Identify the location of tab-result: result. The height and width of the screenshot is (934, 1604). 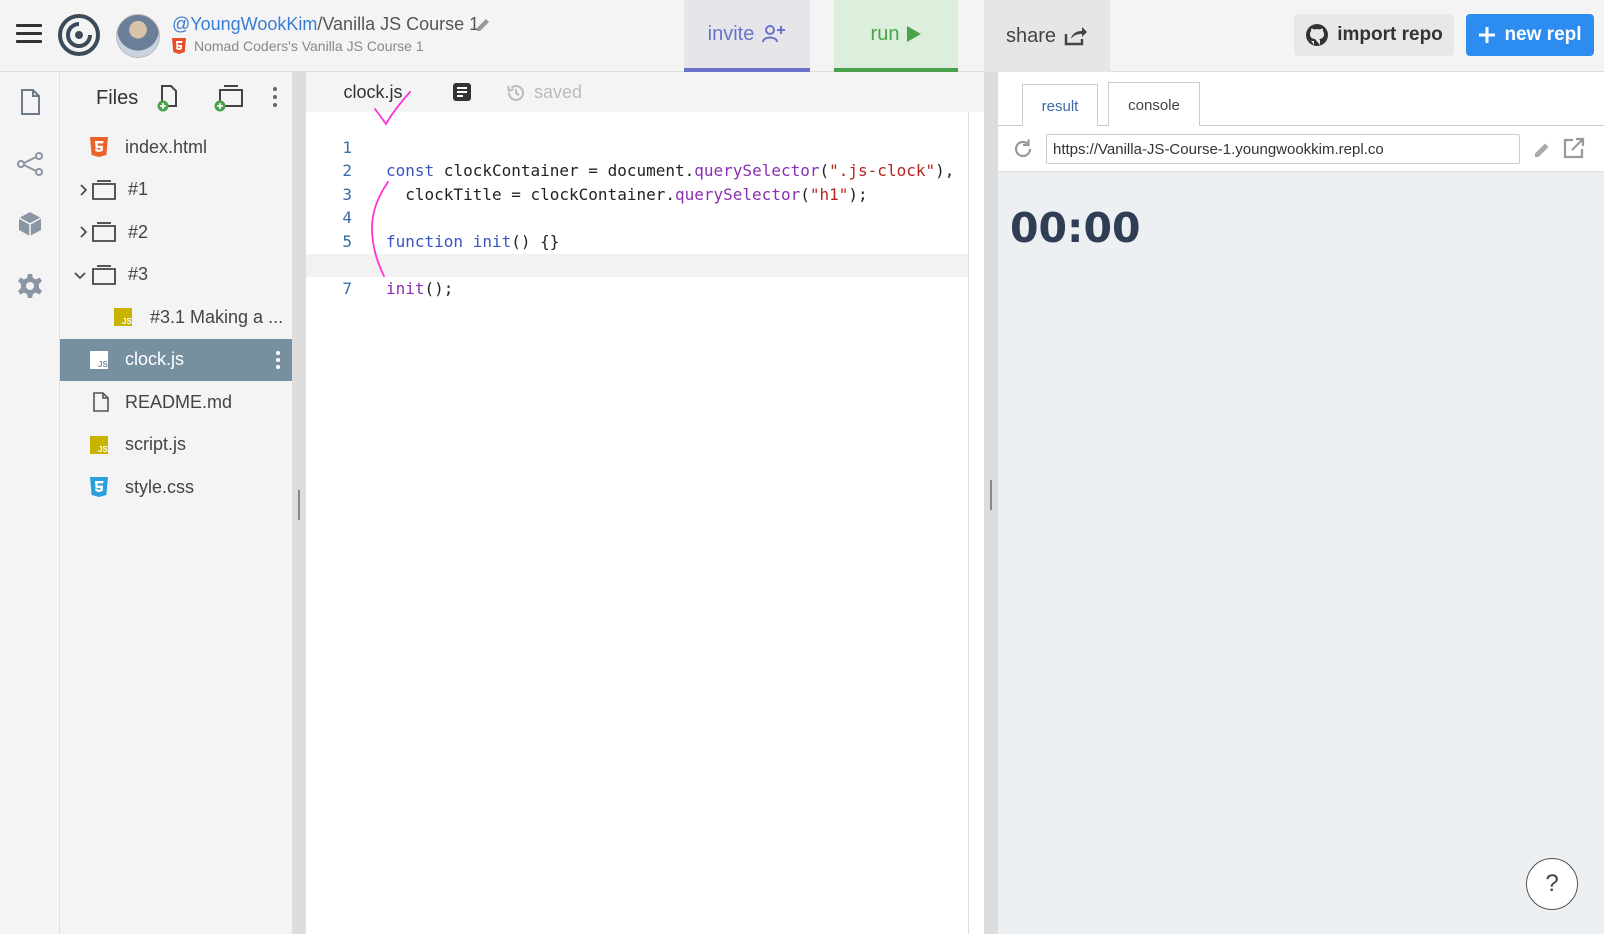
(1060, 105).